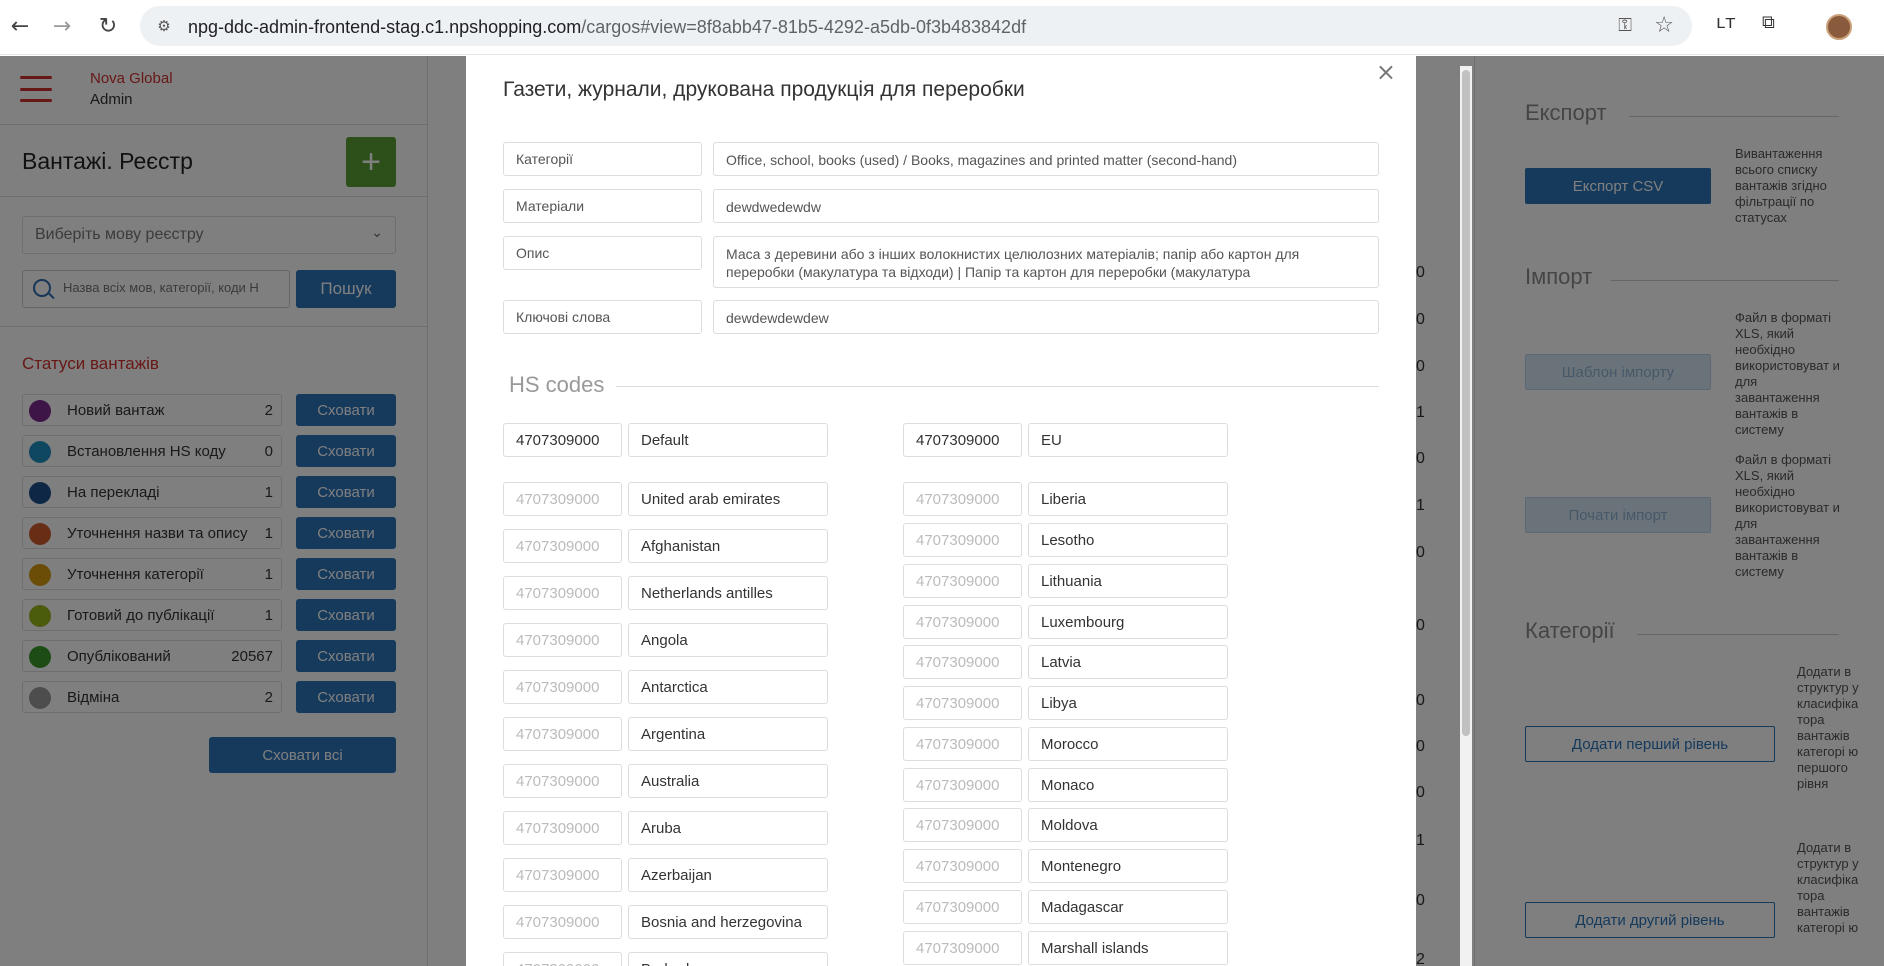 The height and width of the screenshot is (966, 1884). Describe the element at coordinates (728, 640) in the screenshot. I see `country-label: Angola` at that location.